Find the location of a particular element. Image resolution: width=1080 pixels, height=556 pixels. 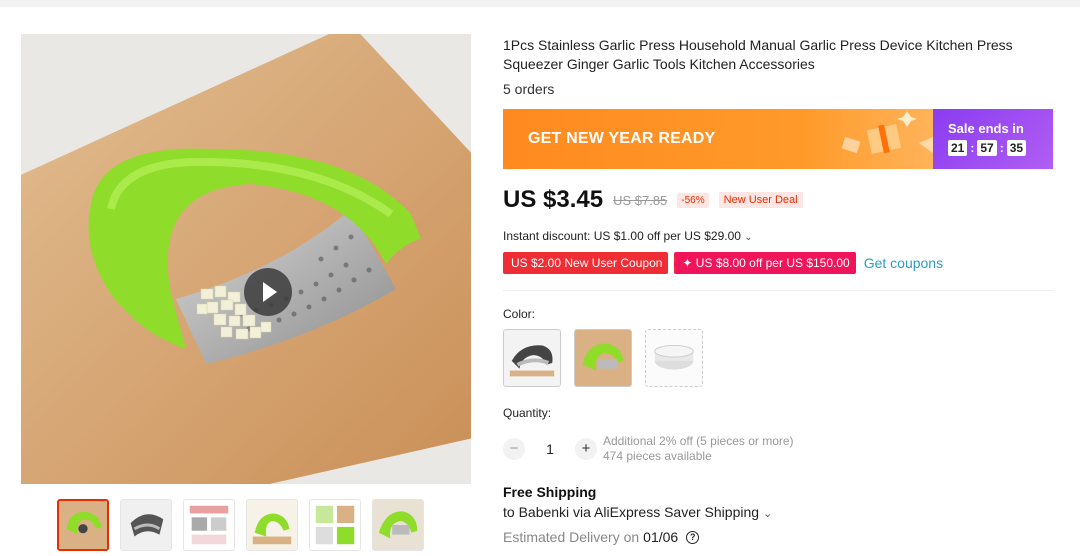

new-user-coupon: US $2.00 New User Coupon is located at coordinates (586, 263).